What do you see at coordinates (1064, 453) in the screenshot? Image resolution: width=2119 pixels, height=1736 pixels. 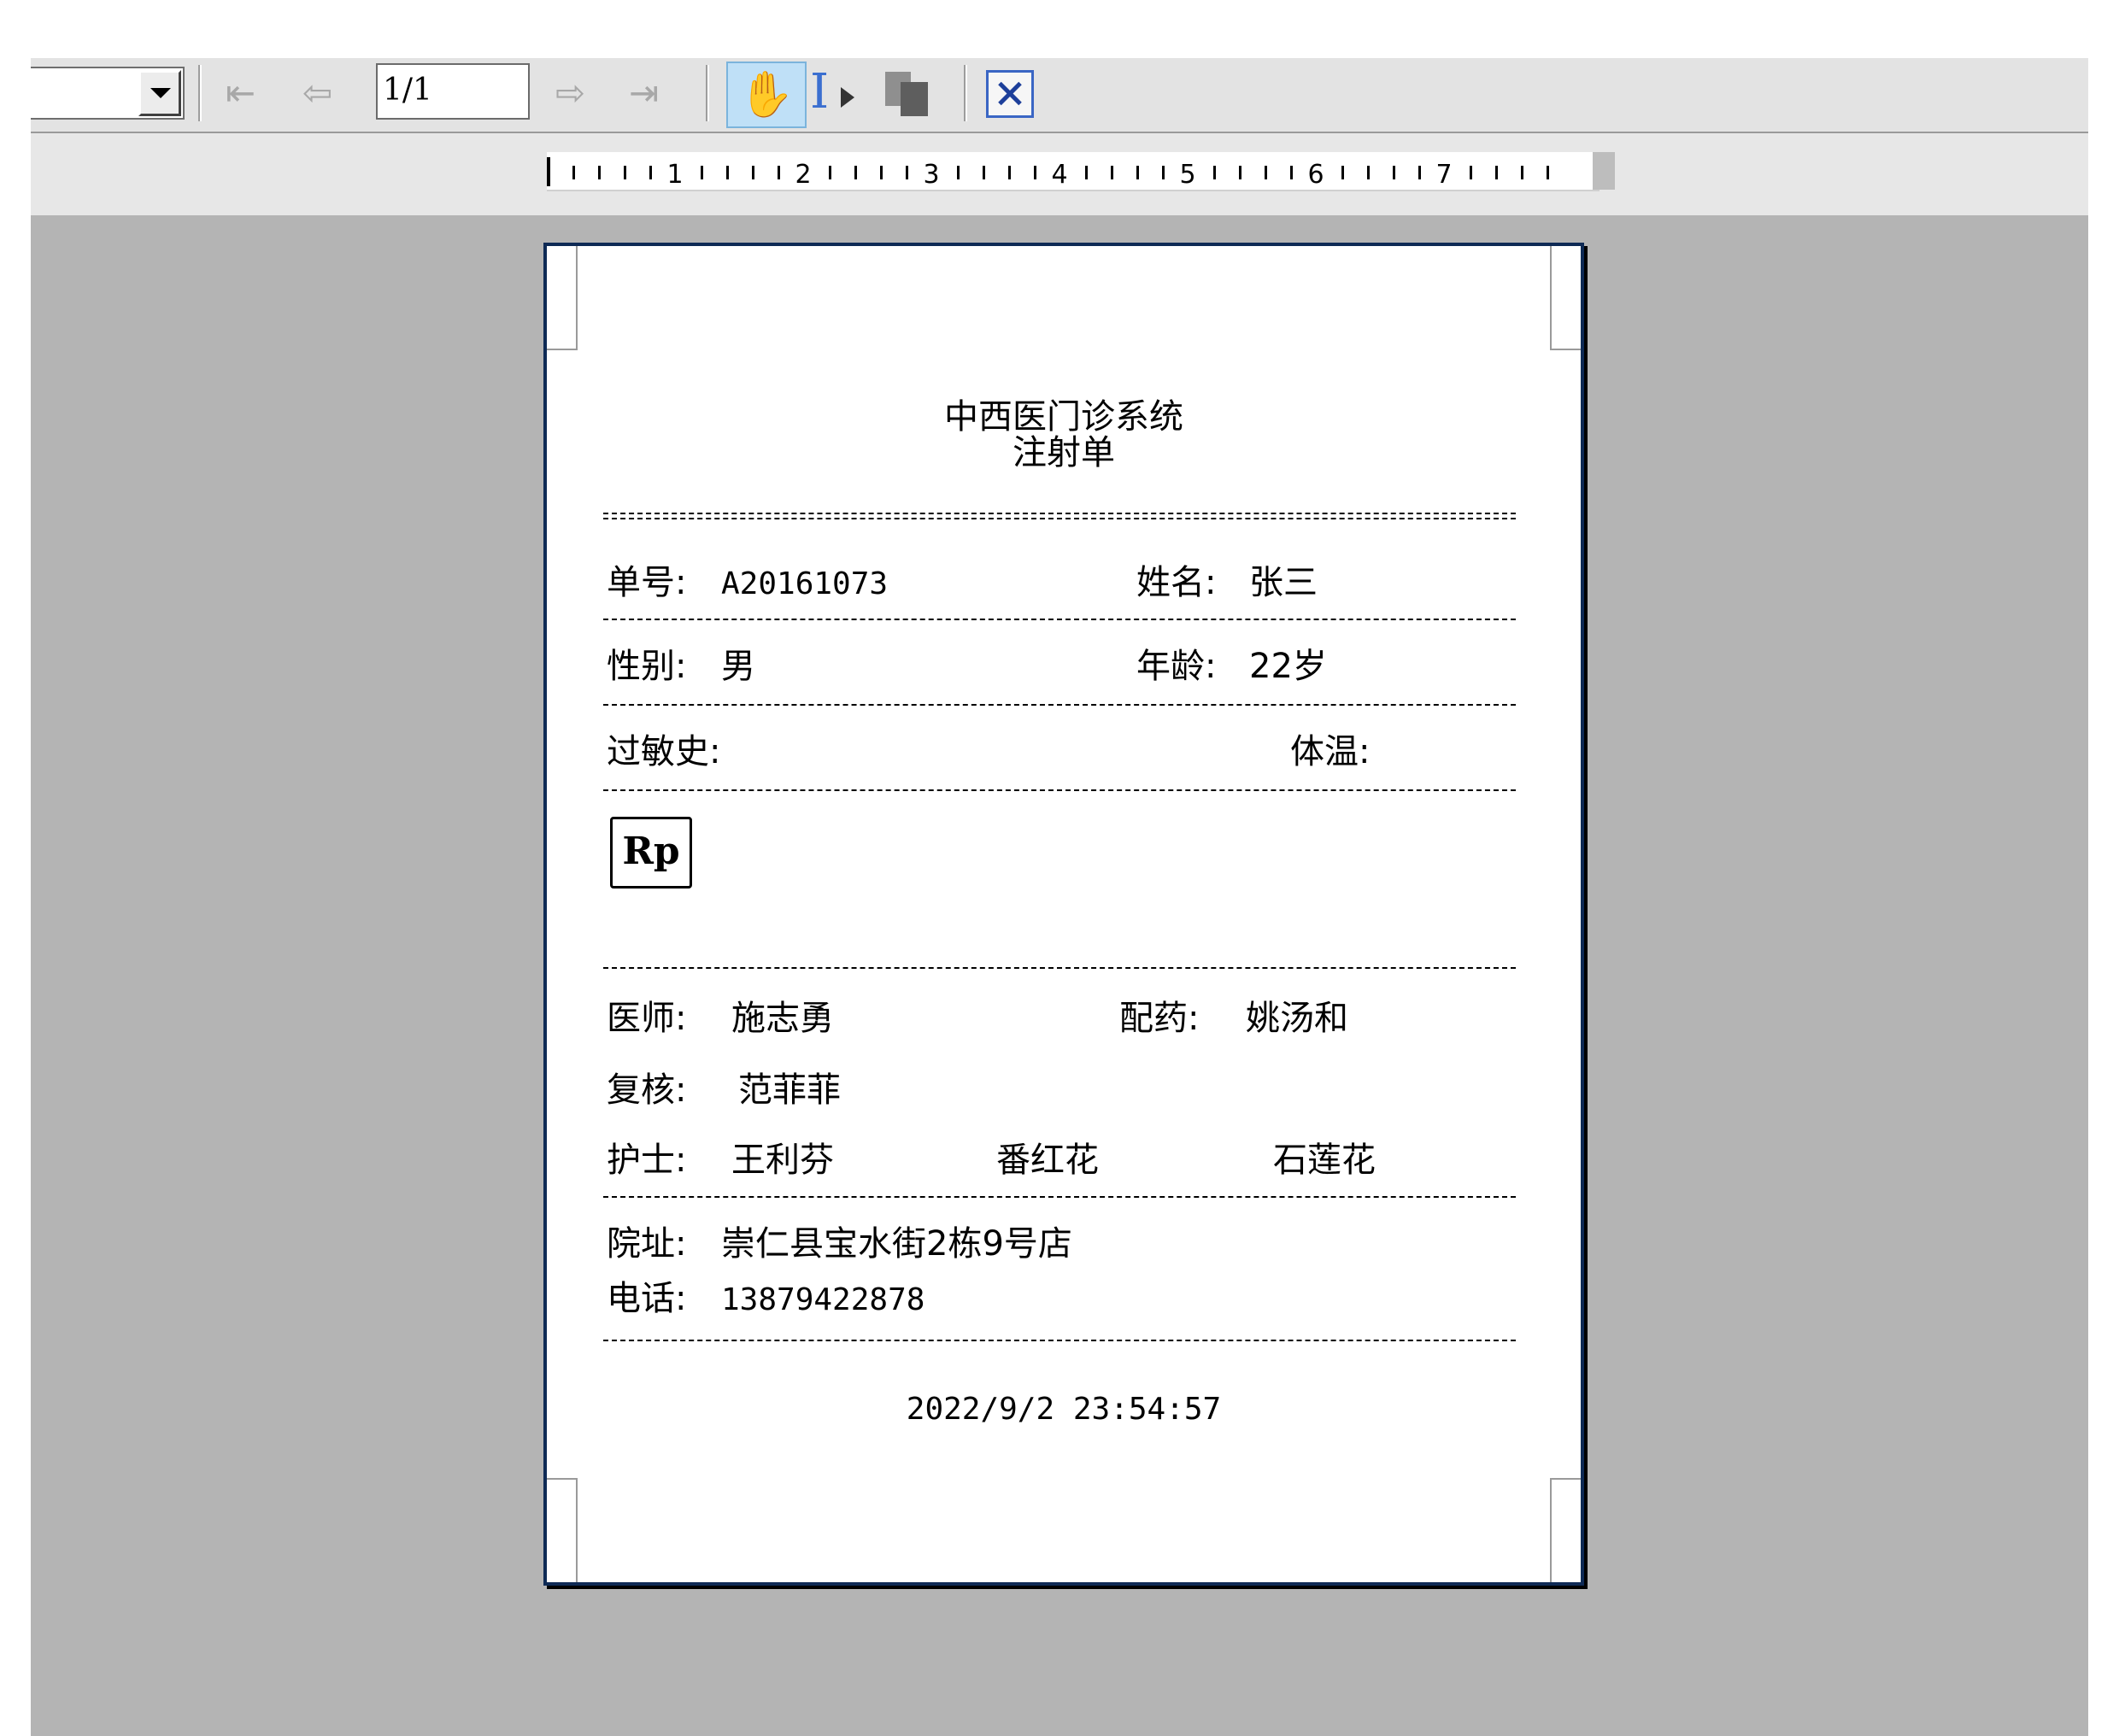 I see `report-subtitle: 注射单` at bounding box center [1064, 453].